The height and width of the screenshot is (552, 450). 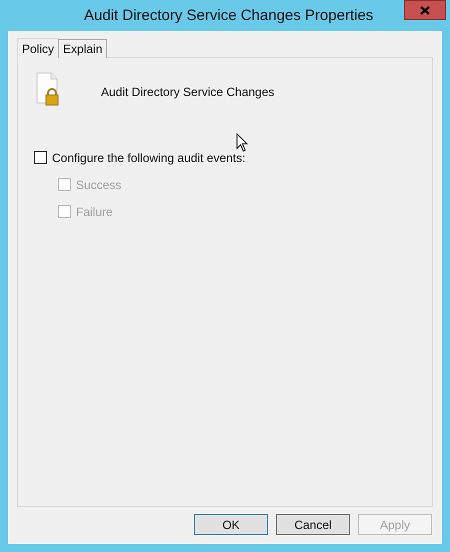 I want to click on dialog-button: Cancel, so click(x=313, y=524).